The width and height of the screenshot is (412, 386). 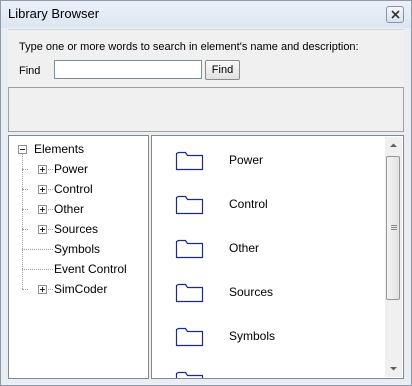 I want to click on close-button, so click(x=395, y=14).